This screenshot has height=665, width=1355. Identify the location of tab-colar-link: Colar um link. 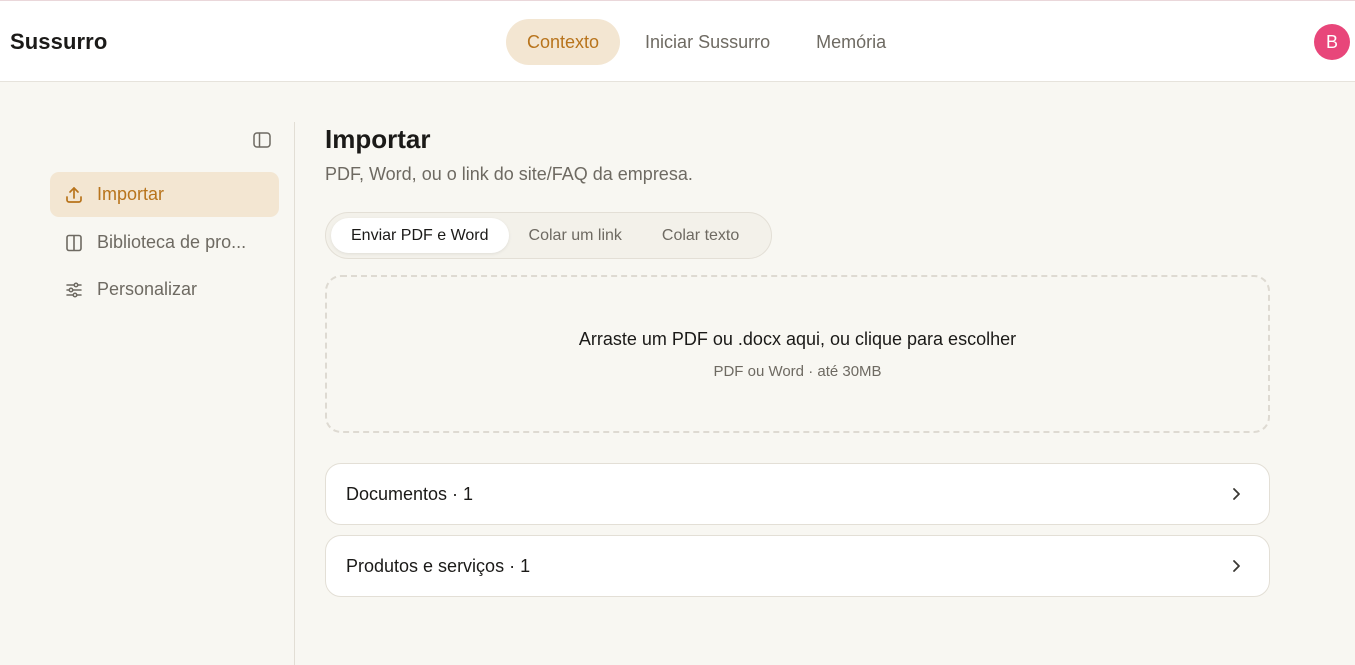
(575, 235).